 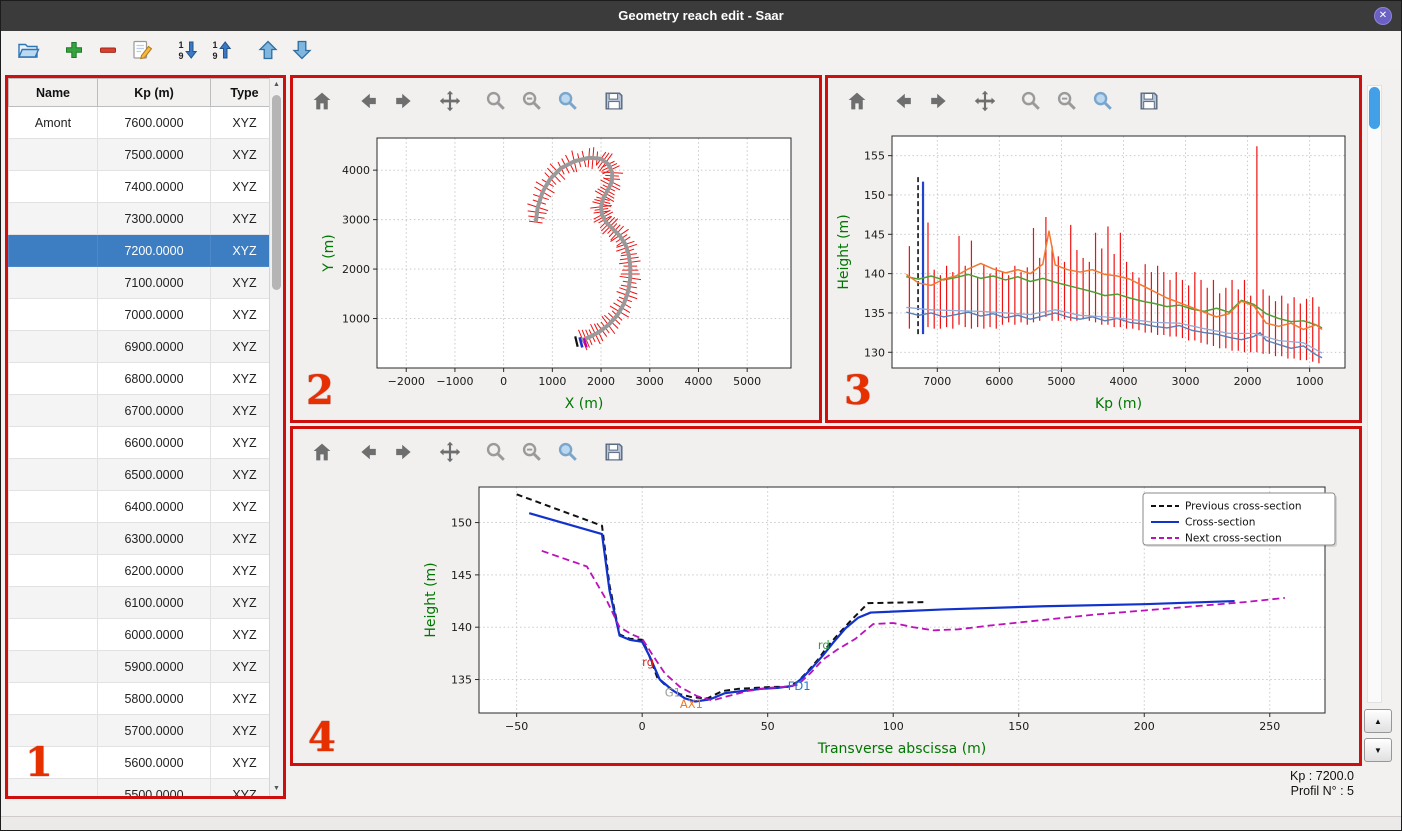 I want to click on titlebar: Geometry reach edit - Saar ✕, so click(x=701, y=16).